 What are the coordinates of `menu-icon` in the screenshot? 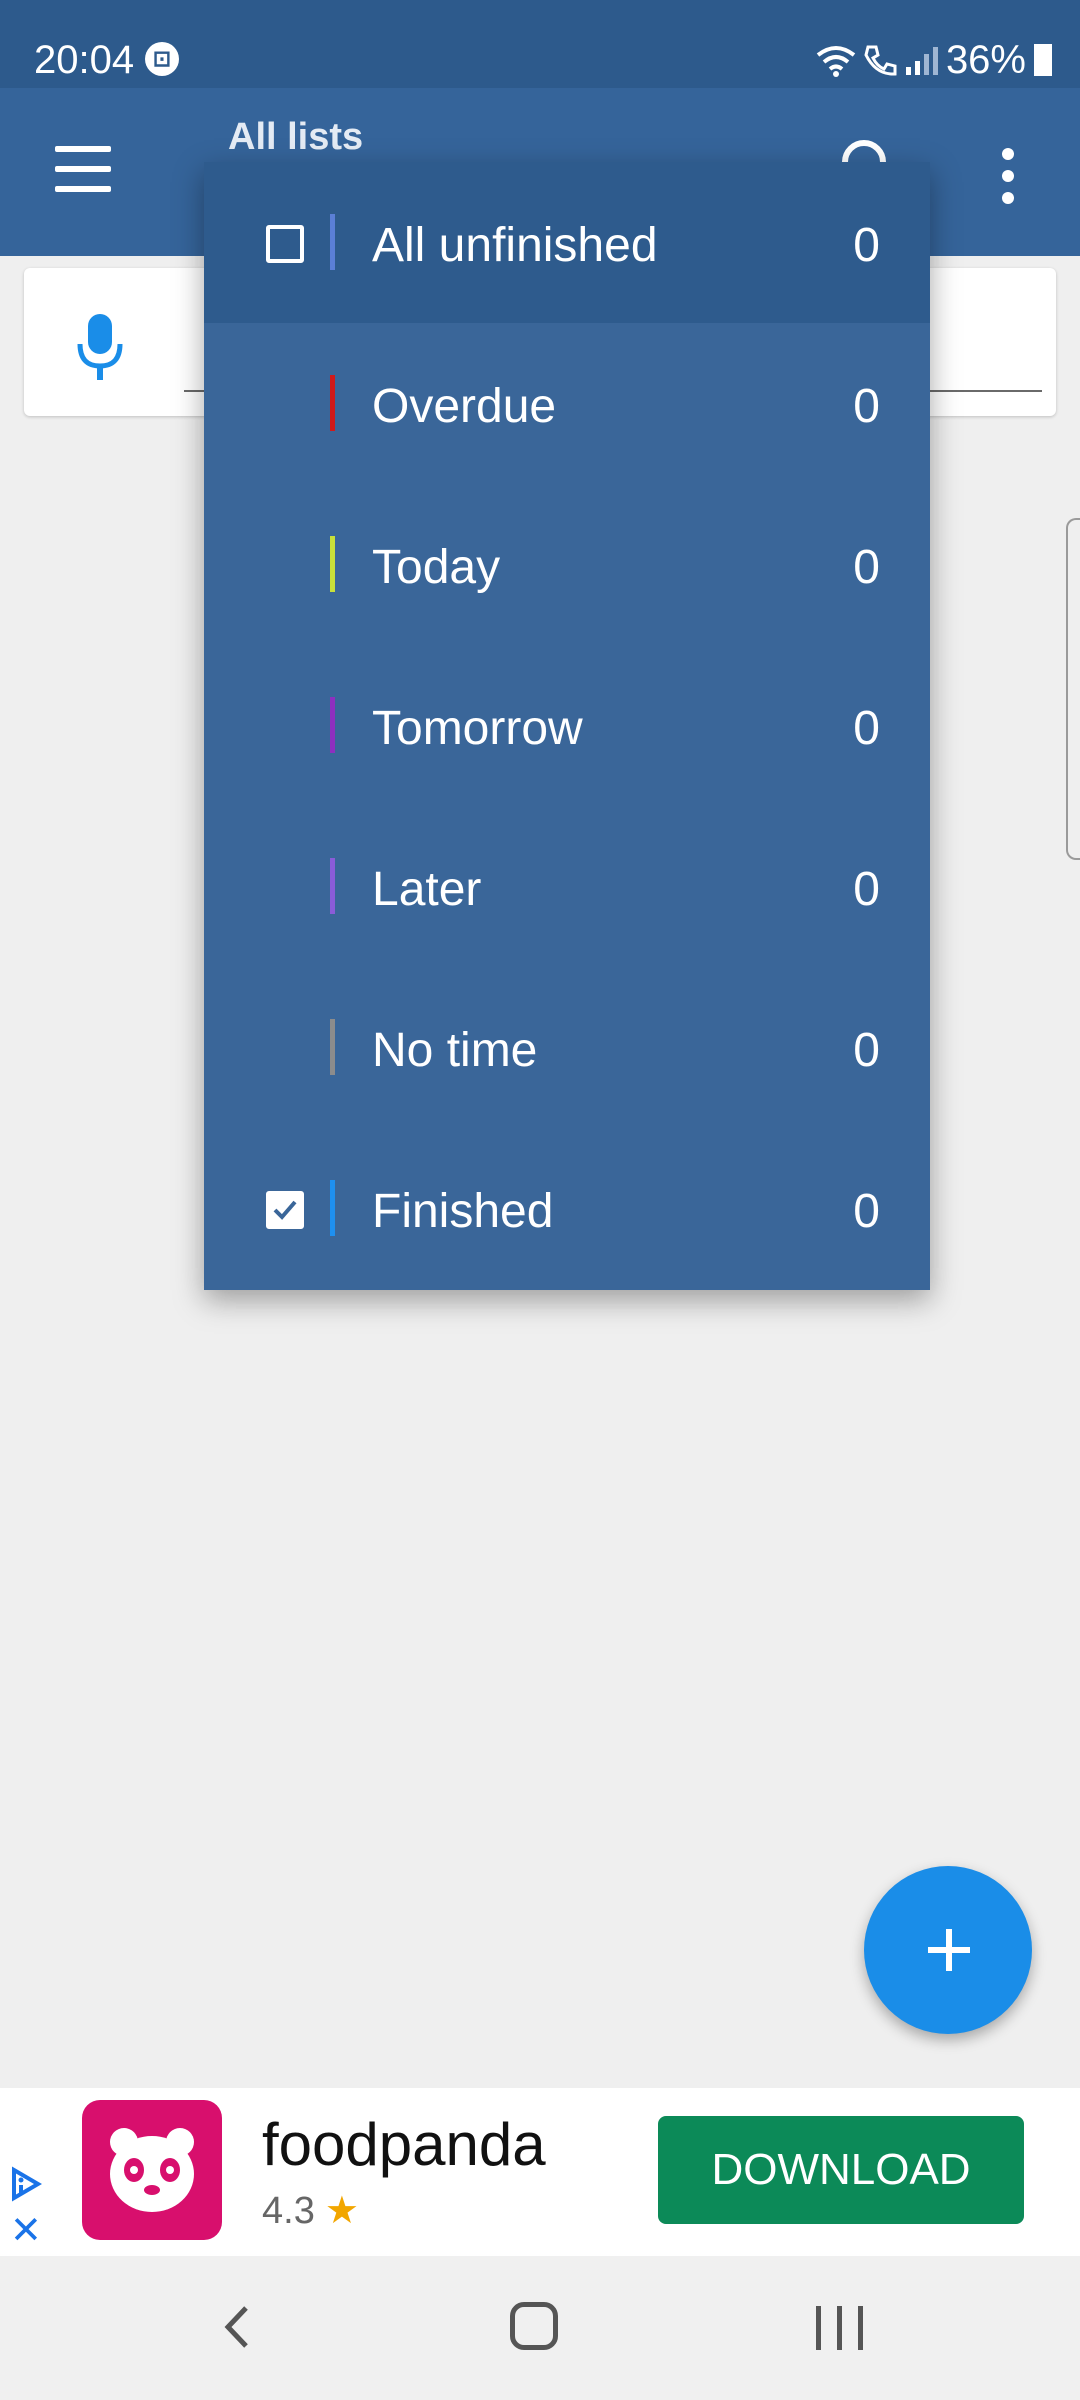 It's located at (83, 169).